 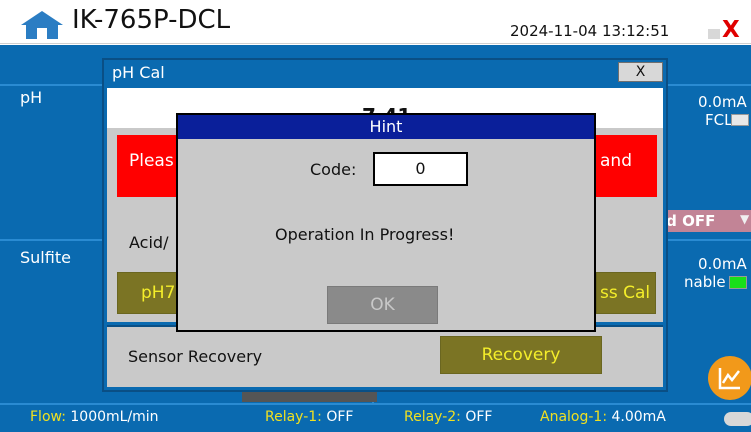 What do you see at coordinates (745, 219) in the screenshot?
I see `chevron-down-icon: ▼` at bounding box center [745, 219].